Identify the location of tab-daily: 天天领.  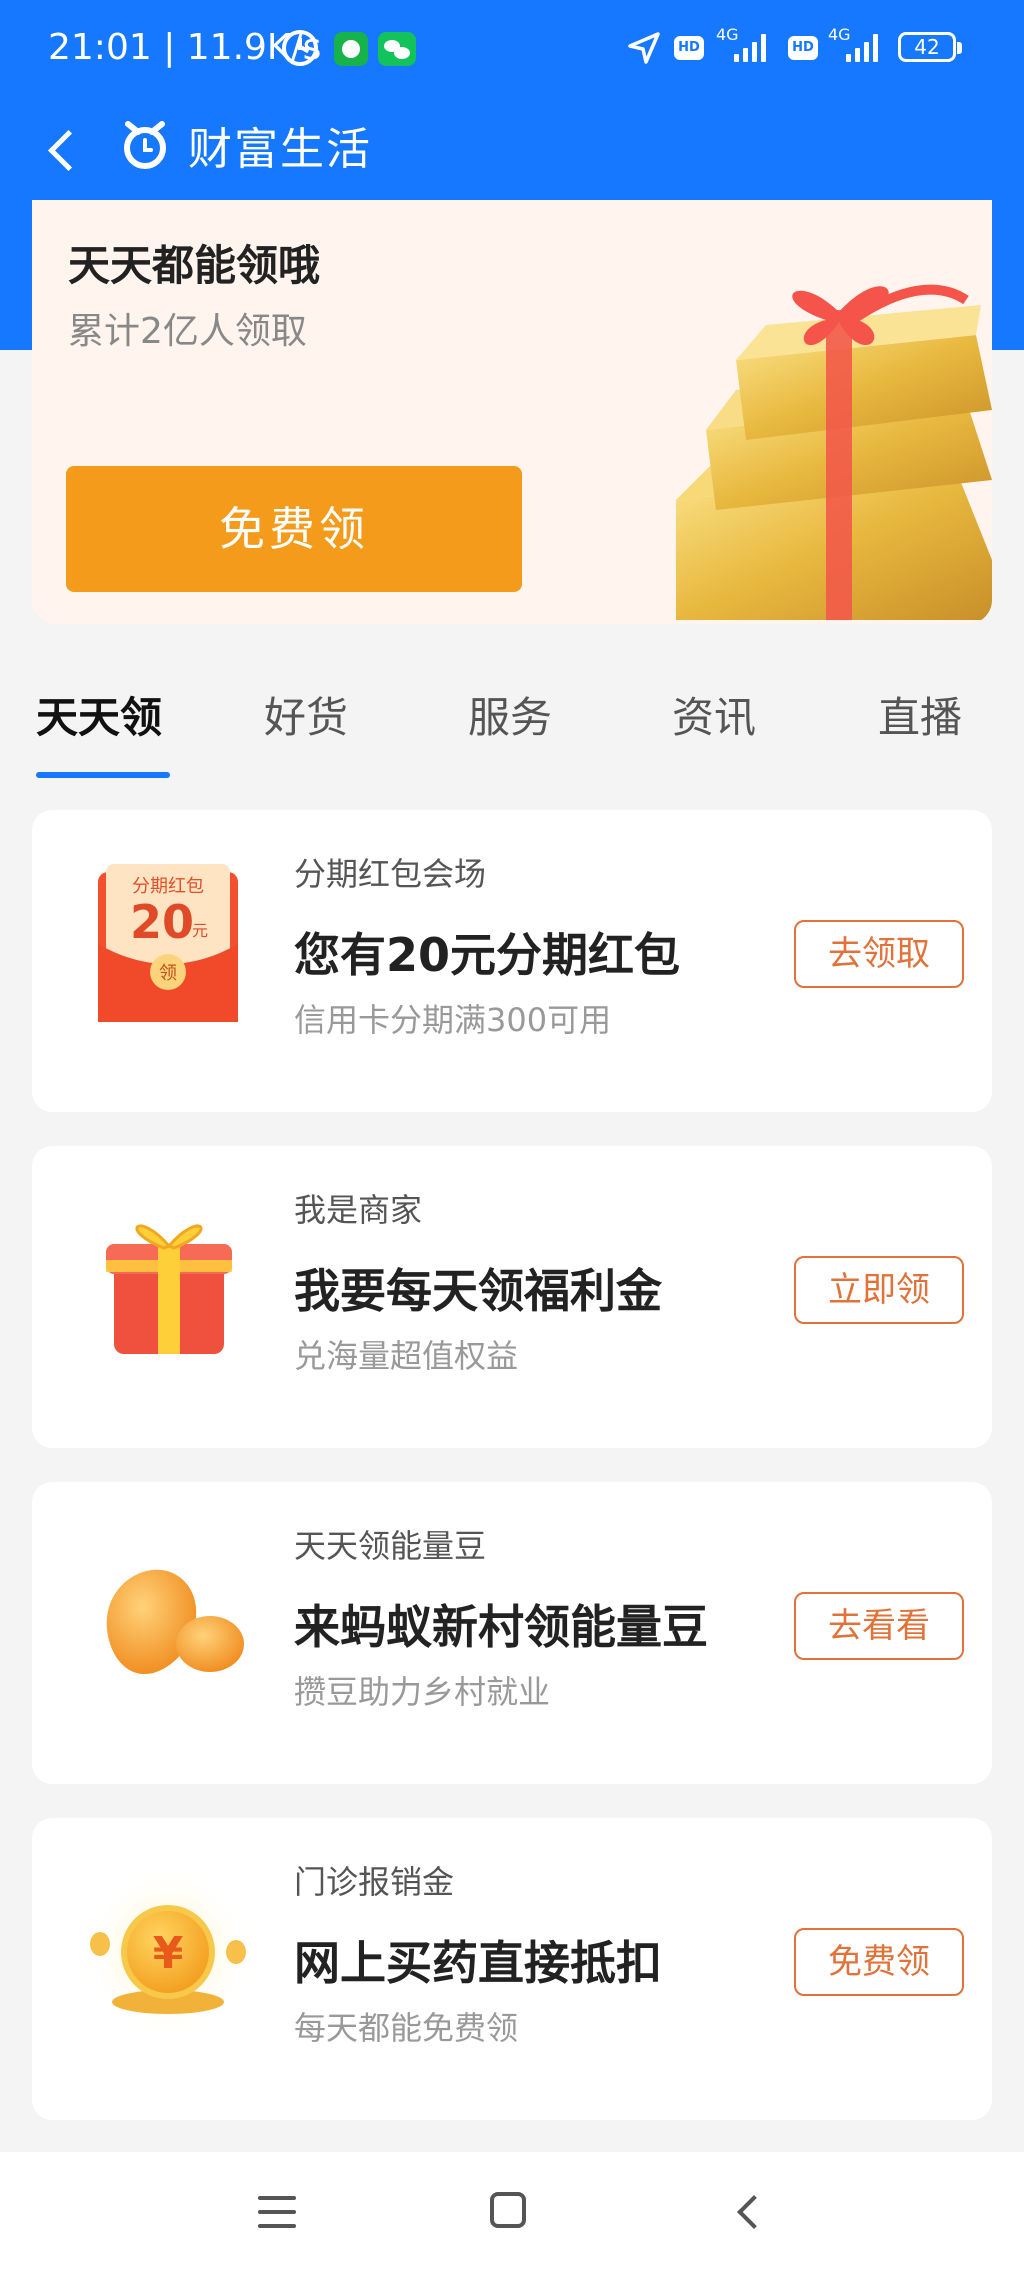
(99, 718).